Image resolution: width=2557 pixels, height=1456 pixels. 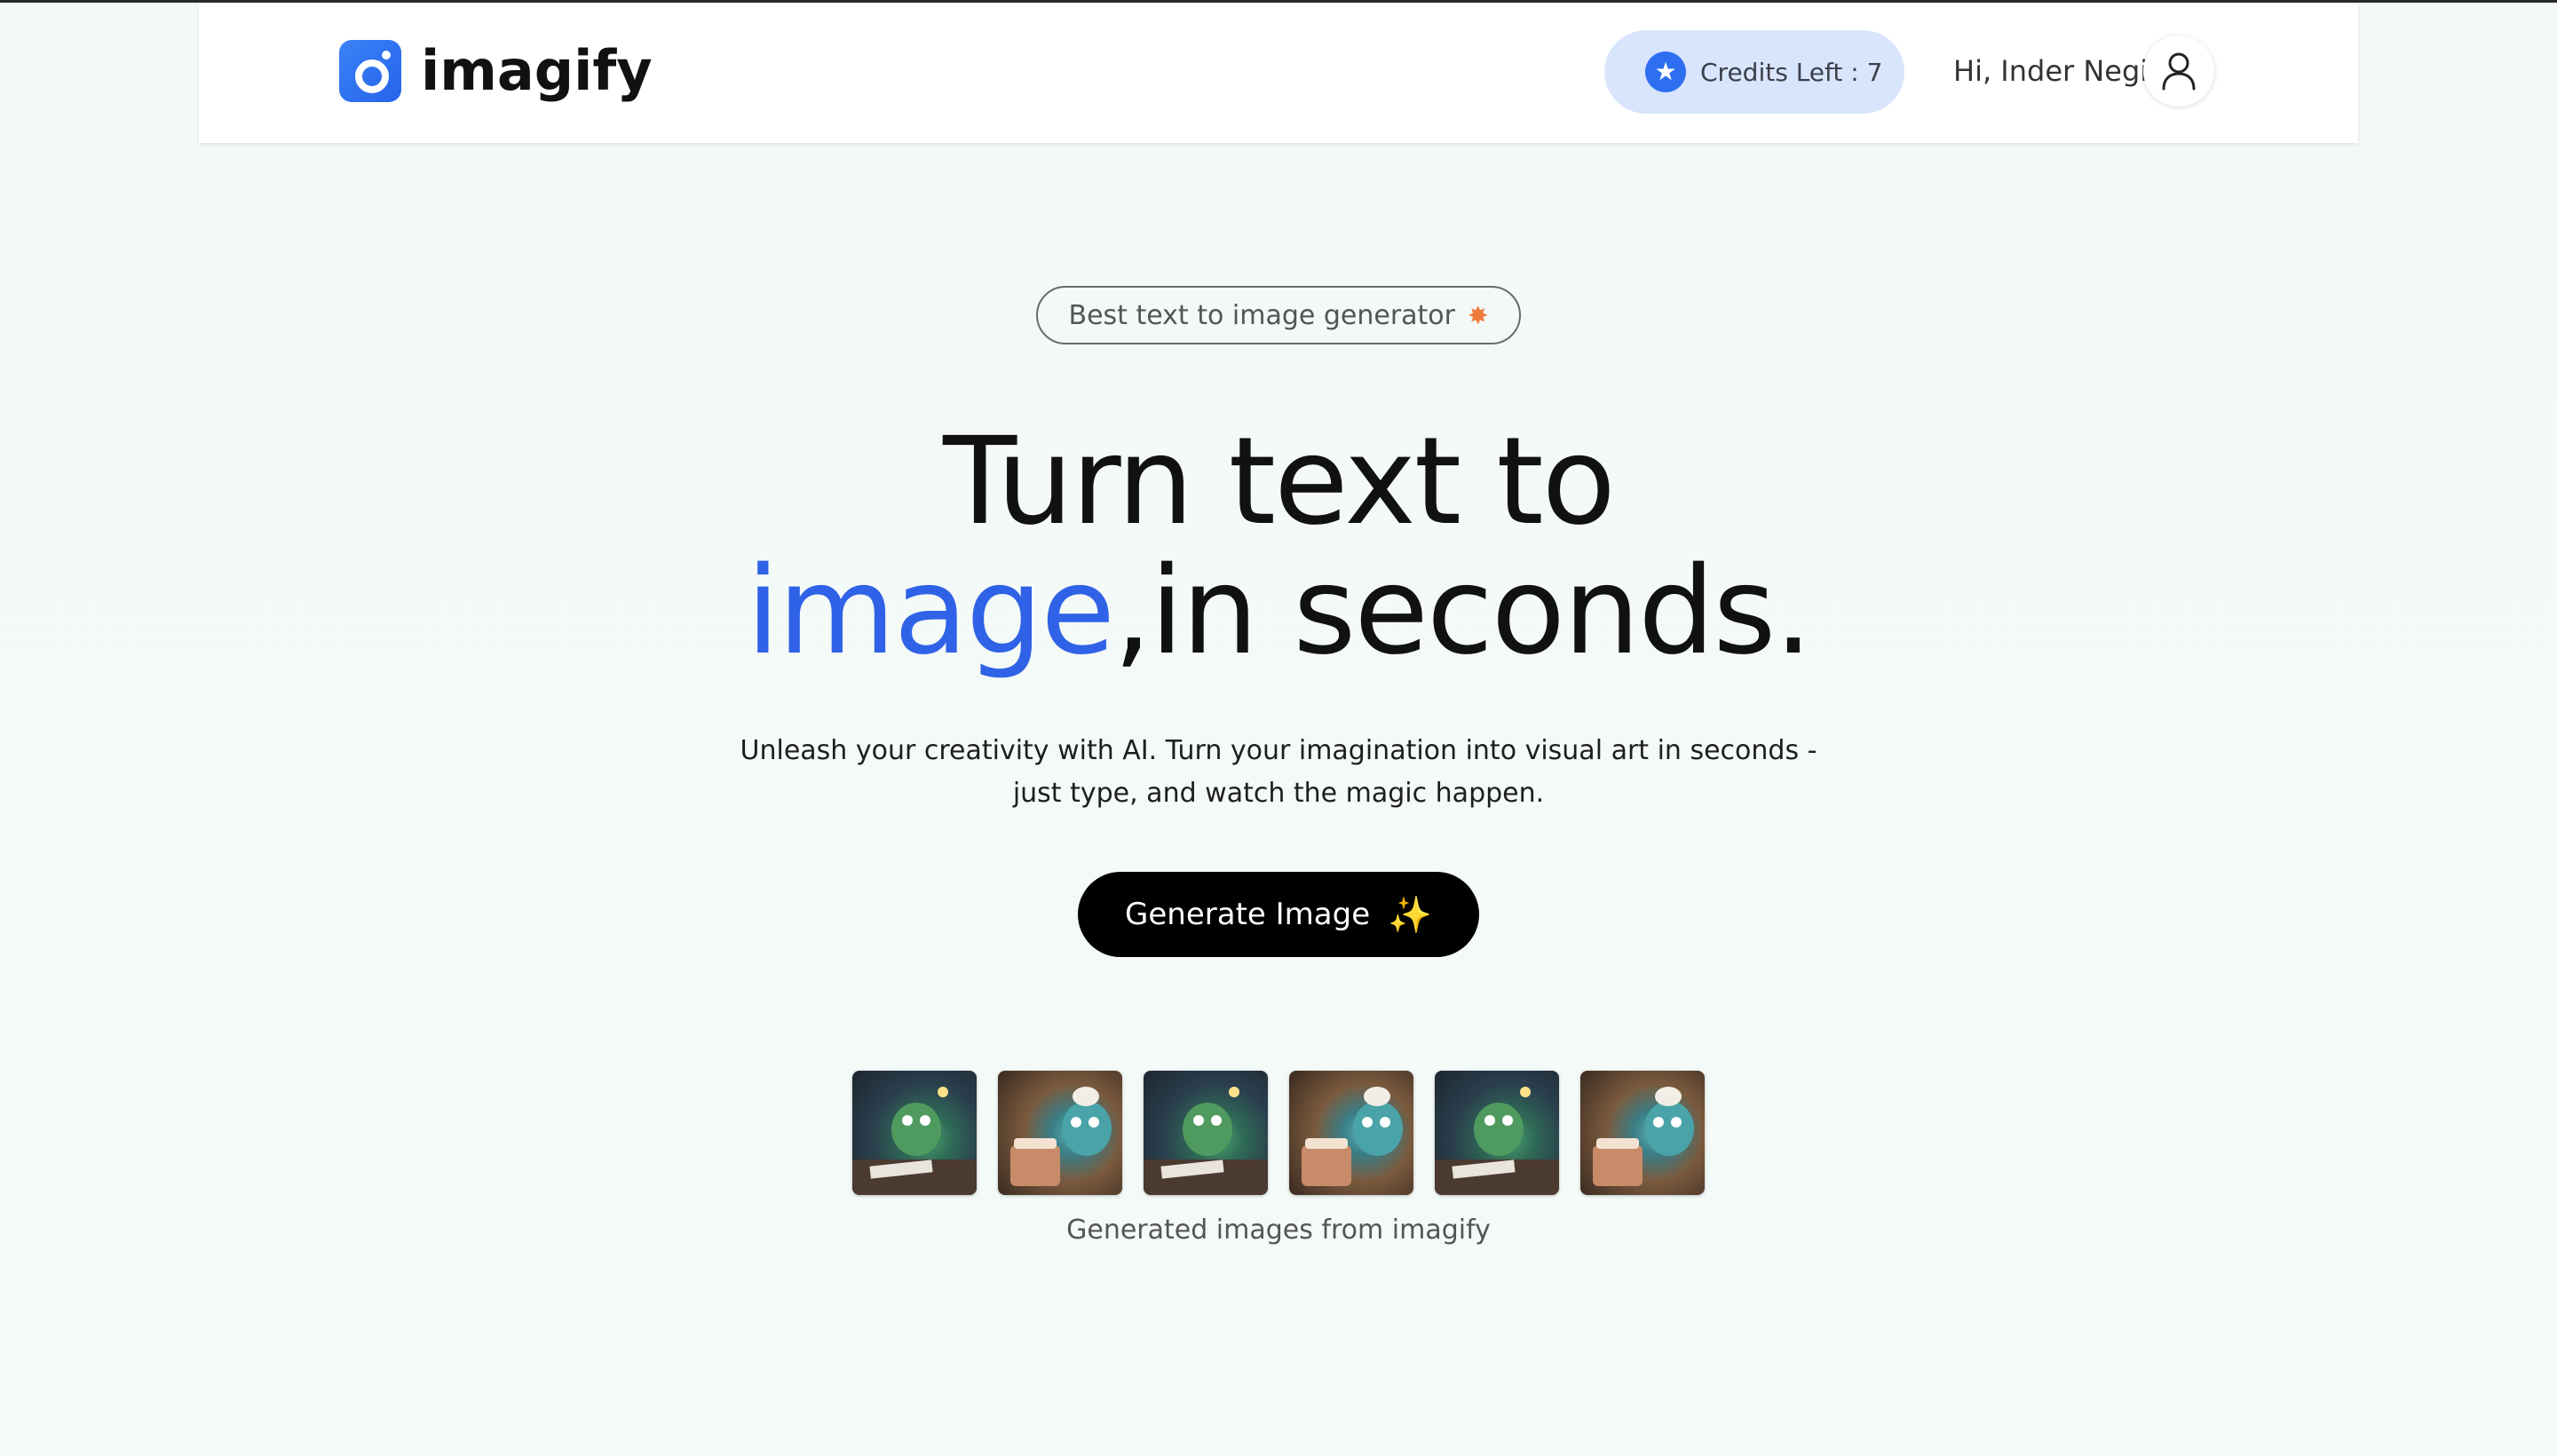 What do you see at coordinates (2051, 71) in the screenshot?
I see `user-greeting: Hi, Inder Negi` at bounding box center [2051, 71].